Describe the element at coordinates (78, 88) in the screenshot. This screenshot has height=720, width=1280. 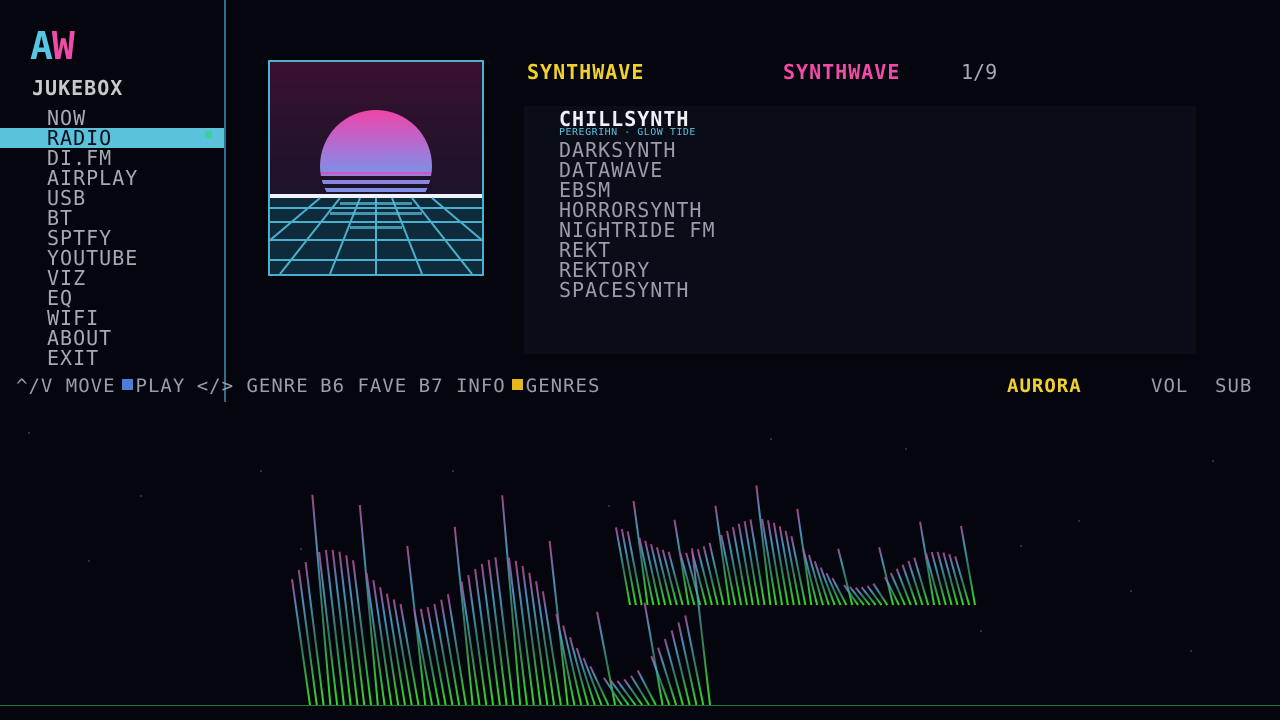
I see `app-title: JUKEBOX` at that location.